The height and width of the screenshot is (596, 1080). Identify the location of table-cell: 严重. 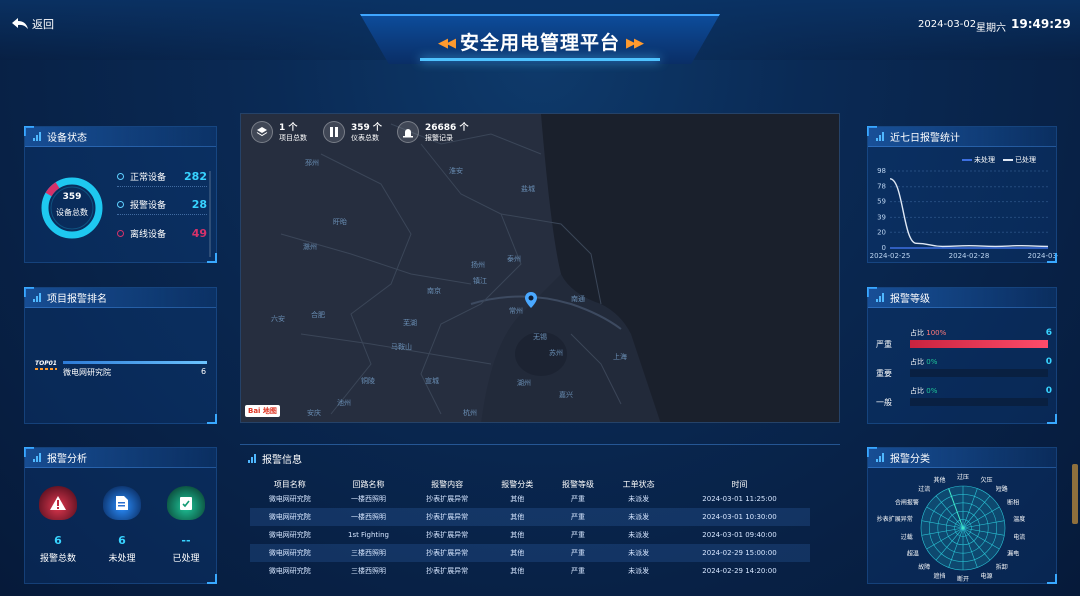
(578, 517).